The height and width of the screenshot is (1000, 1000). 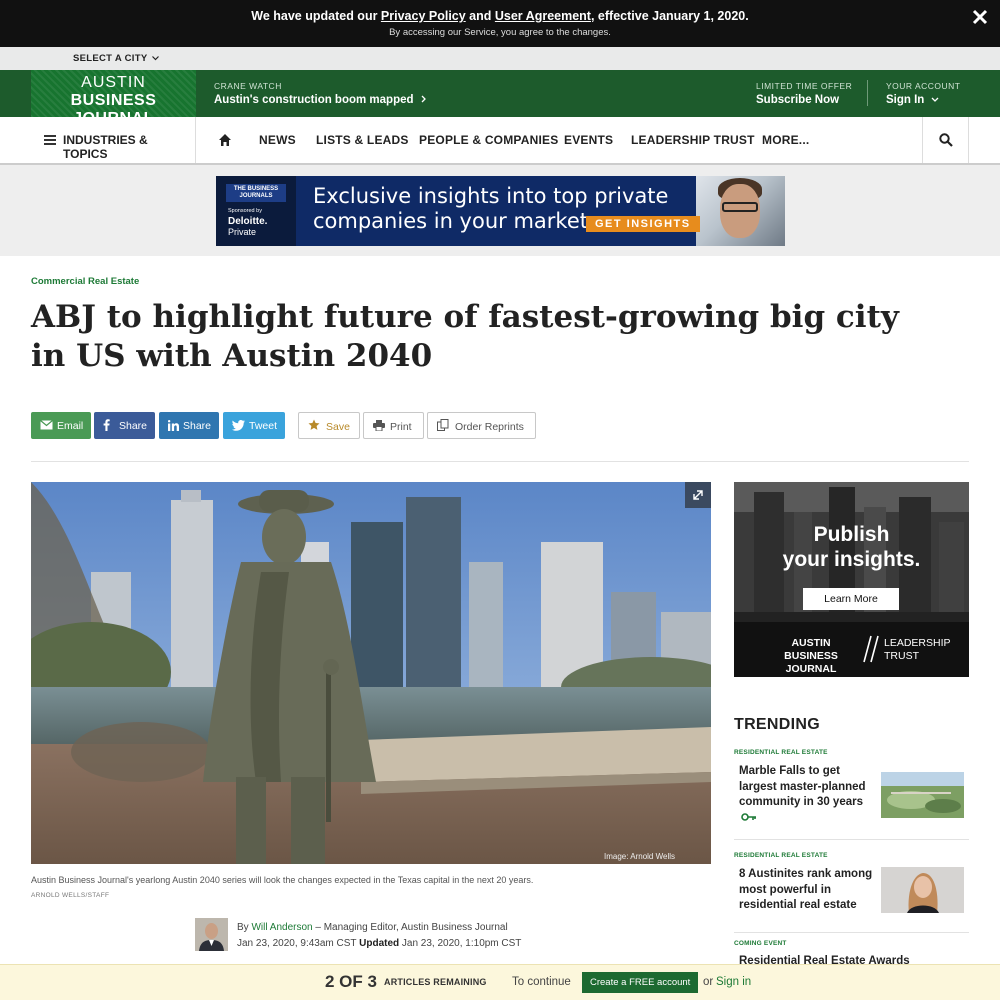 What do you see at coordinates (113, 82) in the screenshot?
I see `logo-city: AUSTIN` at bounding box center [113, 82].